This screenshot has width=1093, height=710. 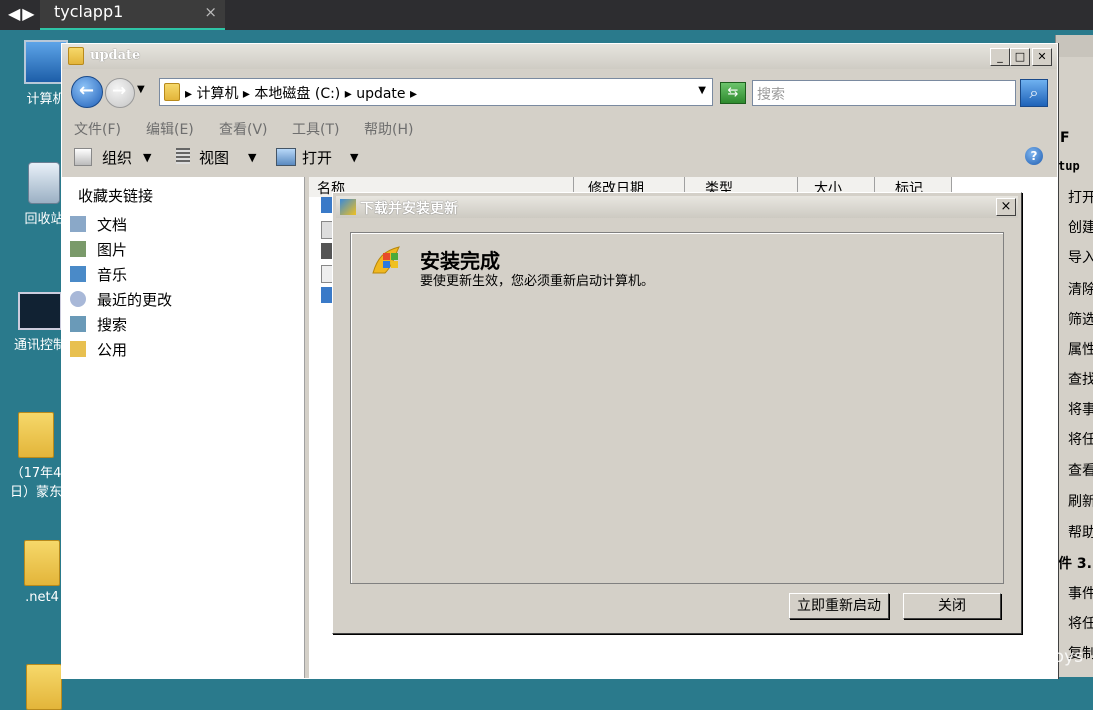 What do you see at coordinates (1080, 227) in the screenshot?
I see `bg-item: 创建` at bounding box center [1080, 227].